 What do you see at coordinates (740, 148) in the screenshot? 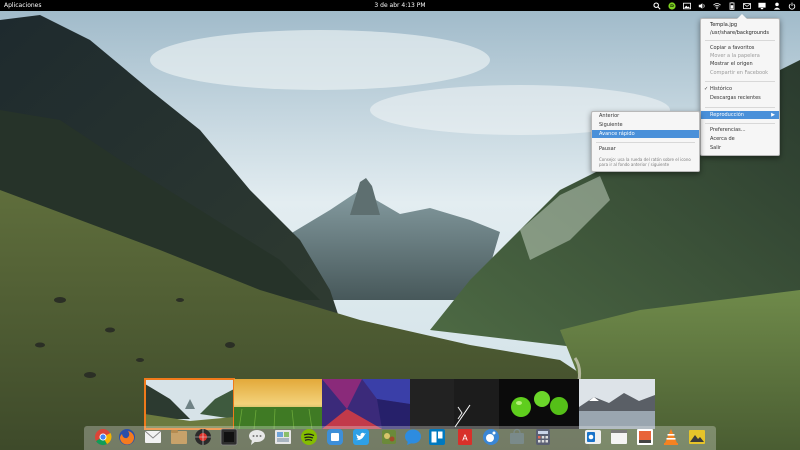
I see `quit-item: Salir` at bounding box center [740, 148].